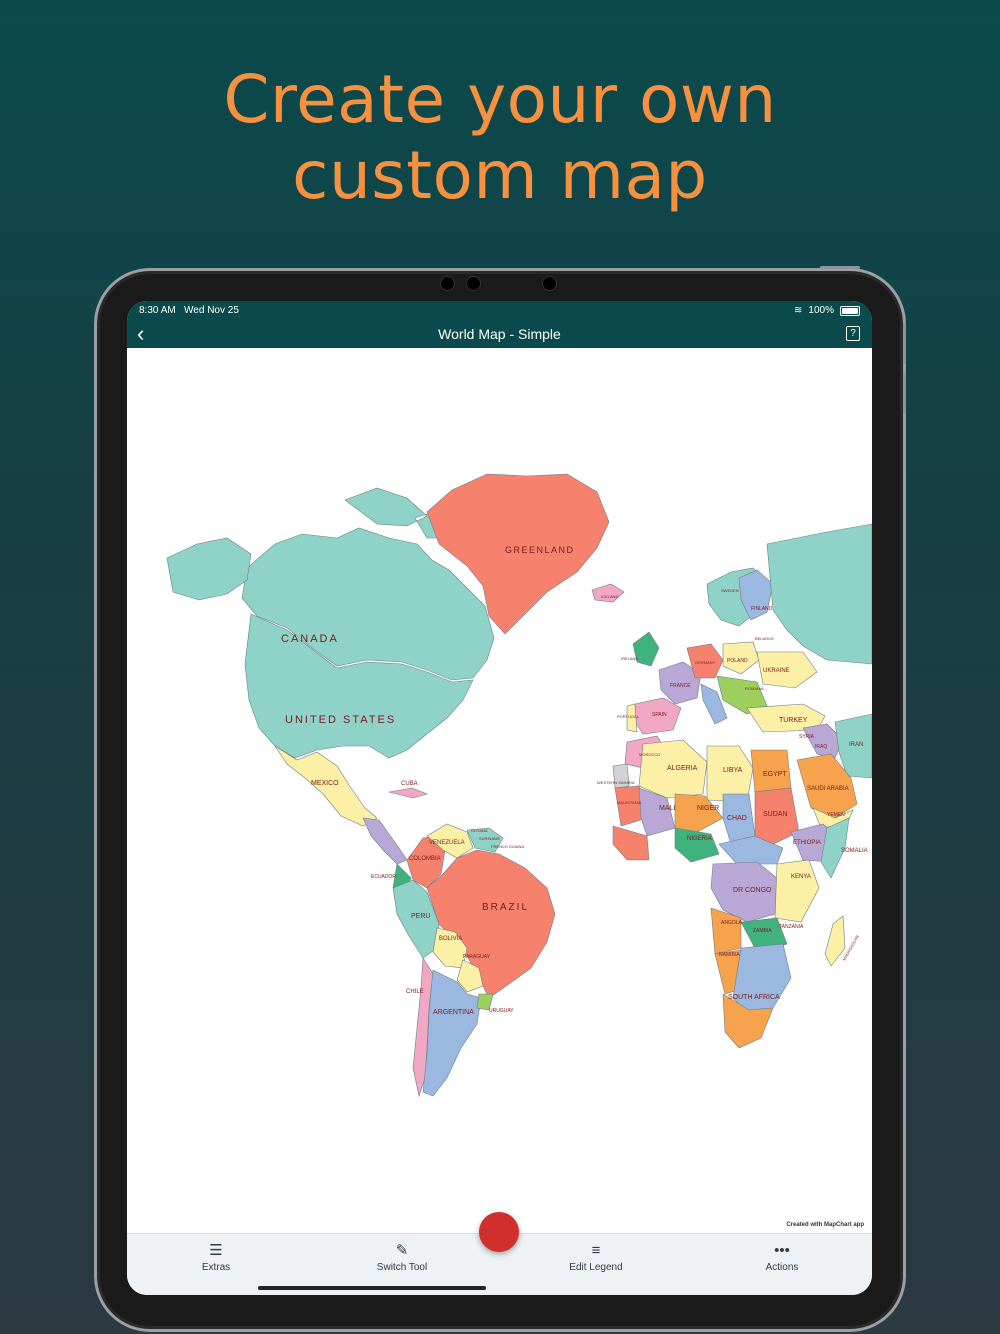 The image size is (1000, 1334). I want to click on label-portugal: PORTUGAL, so click(628, 716).